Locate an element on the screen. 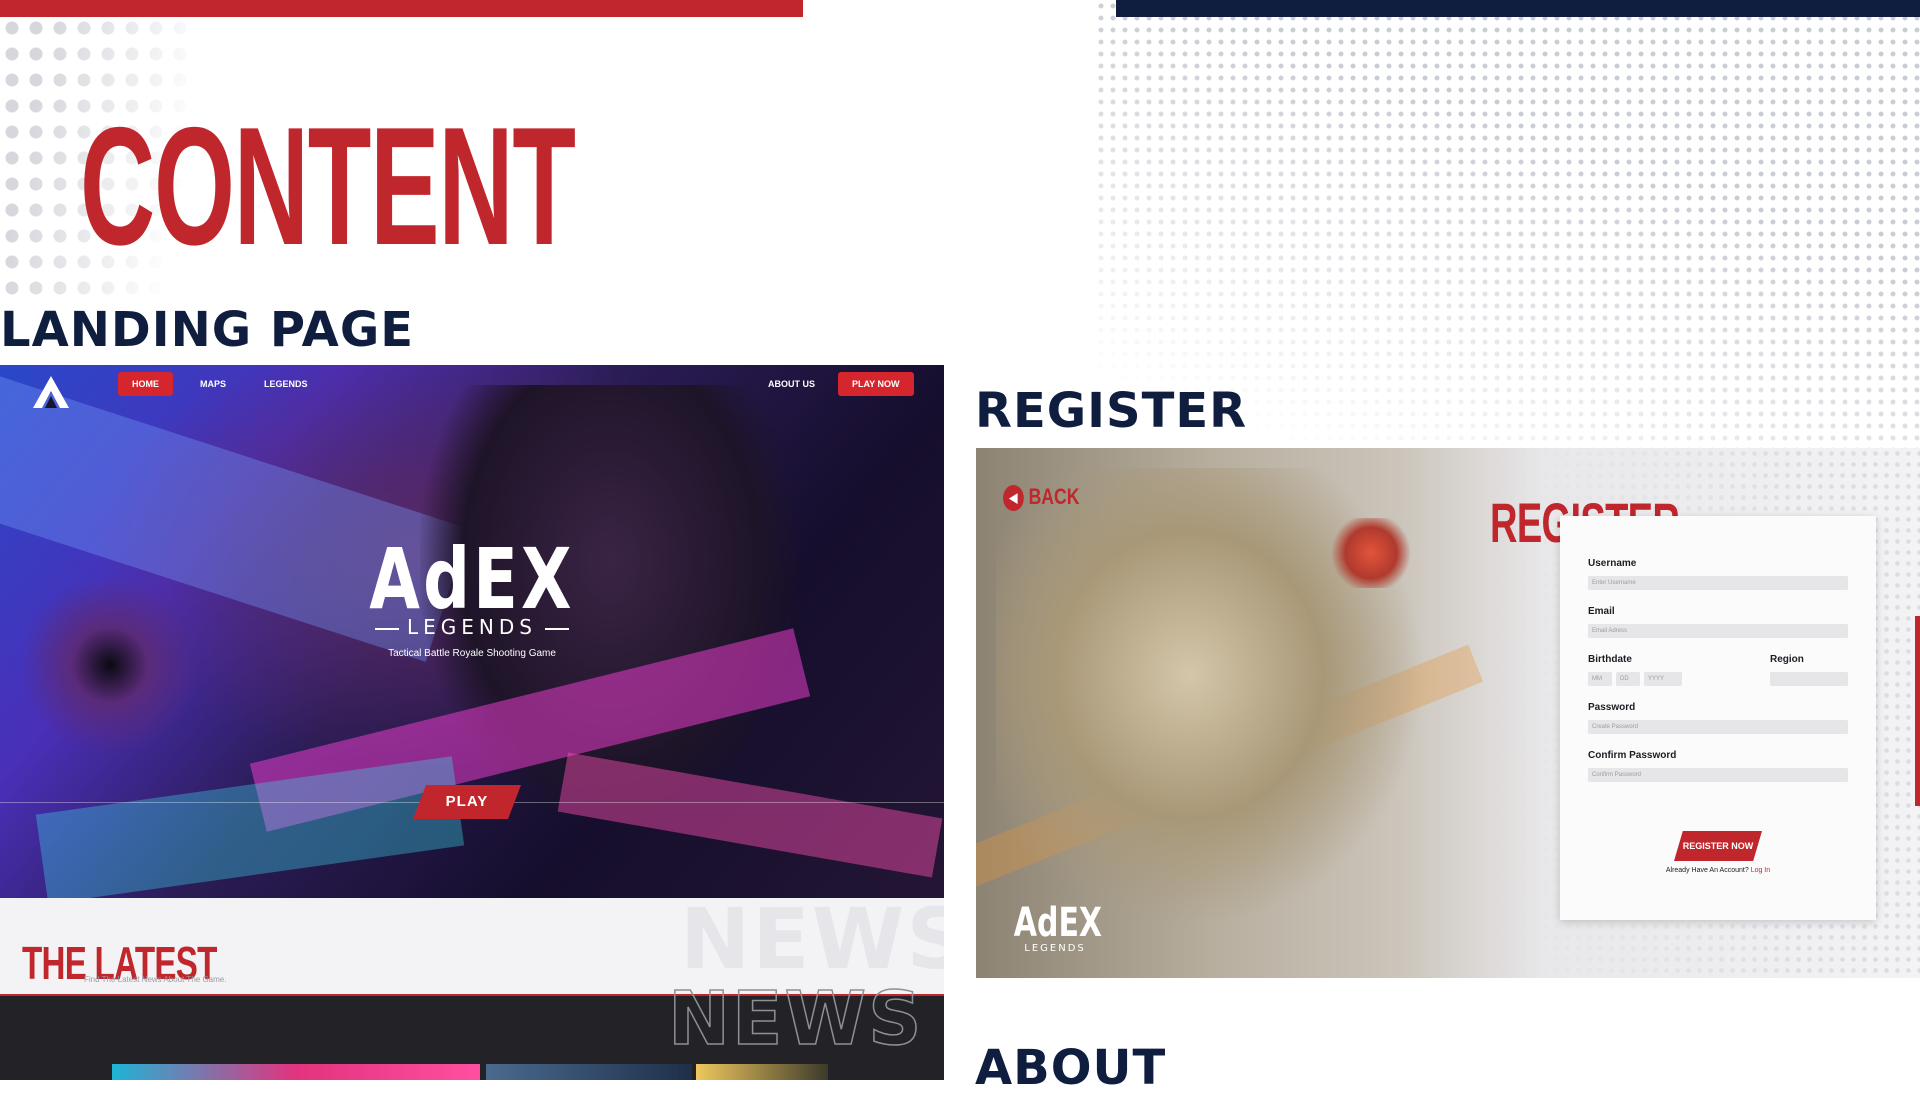 The image size is (1920, 1096). page-title: CONTENT is located at coordinates (328, 186).